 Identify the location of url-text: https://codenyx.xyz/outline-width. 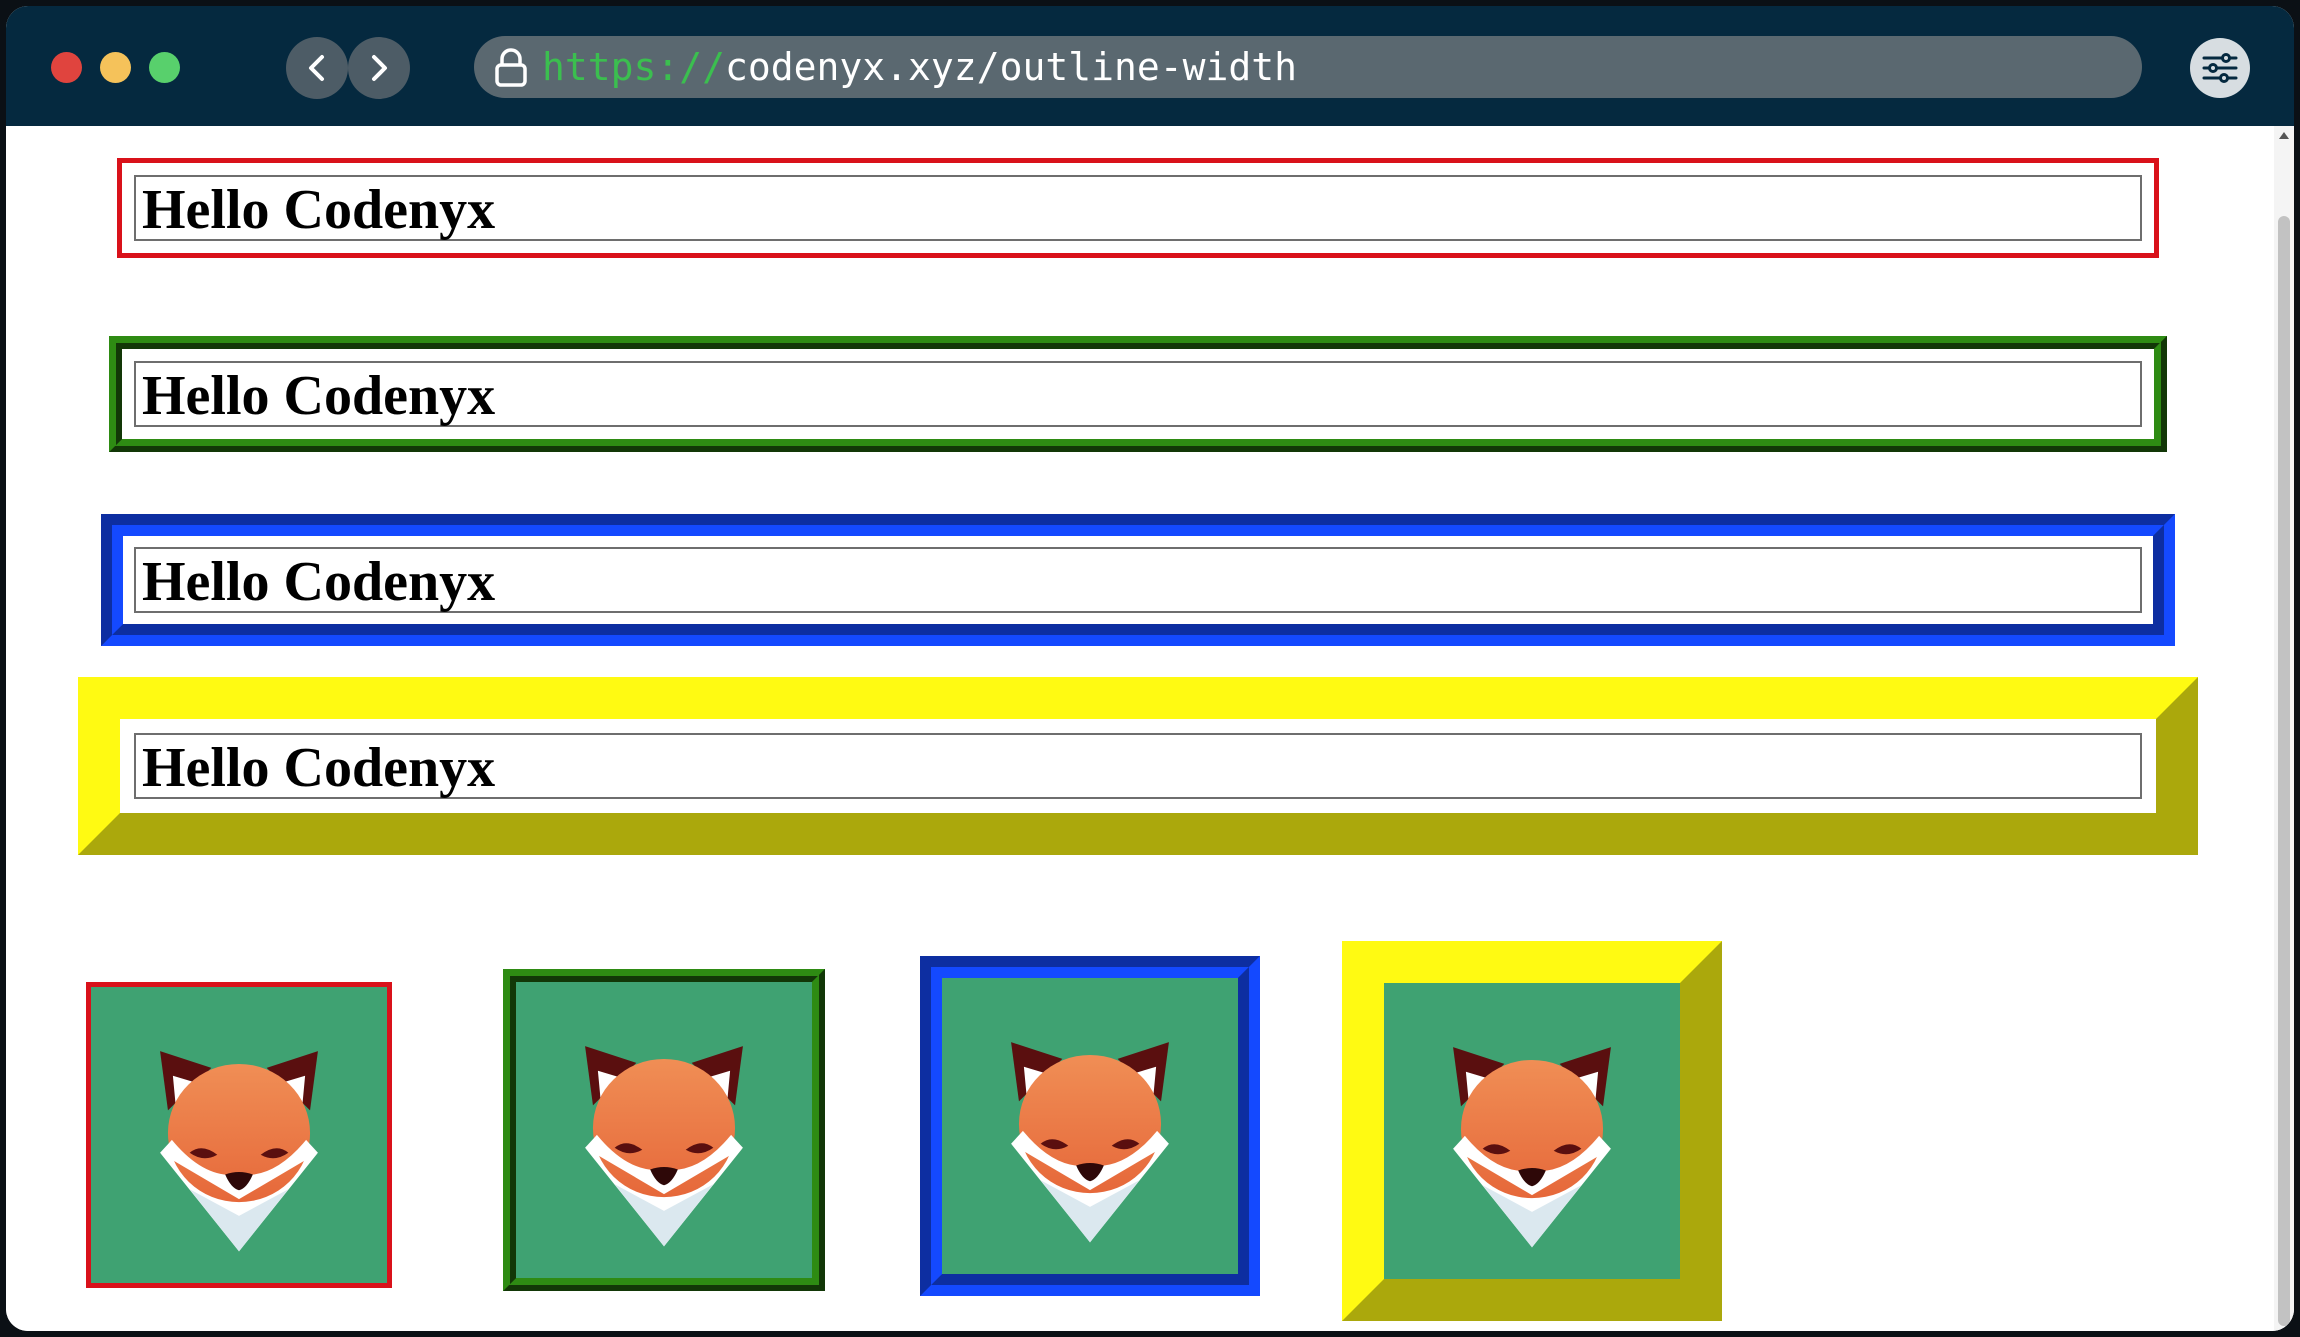
(919, 67).